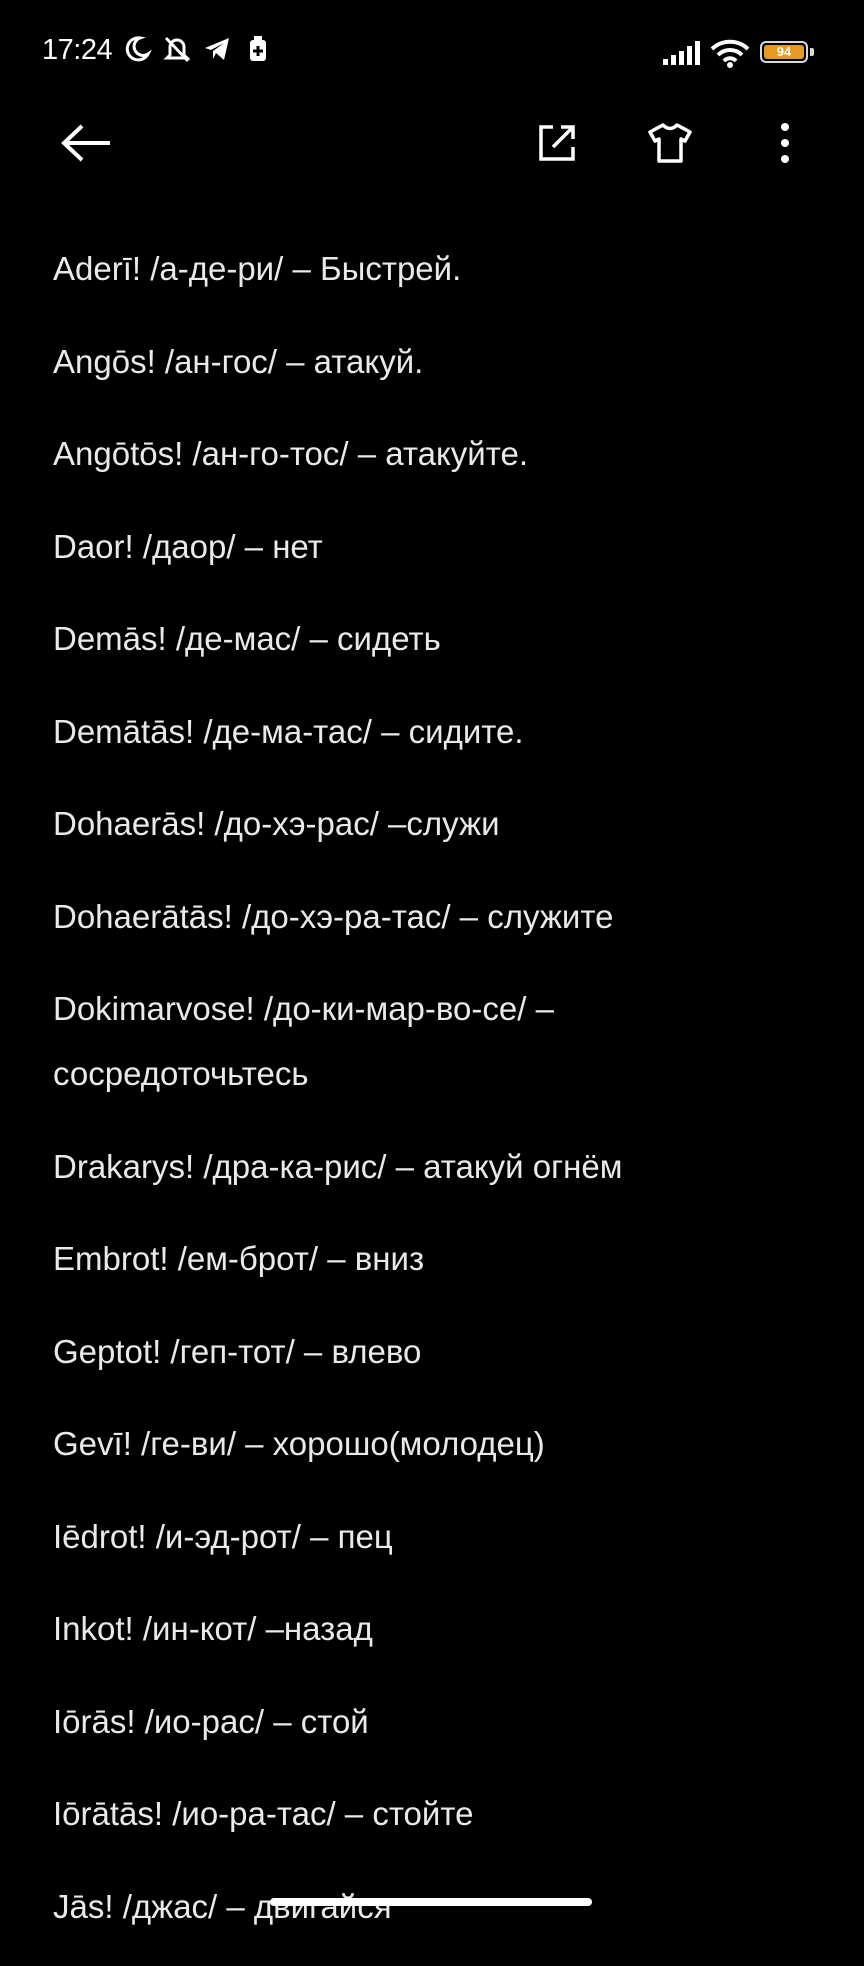  I want to click on more-options-button, so click(785, 145).